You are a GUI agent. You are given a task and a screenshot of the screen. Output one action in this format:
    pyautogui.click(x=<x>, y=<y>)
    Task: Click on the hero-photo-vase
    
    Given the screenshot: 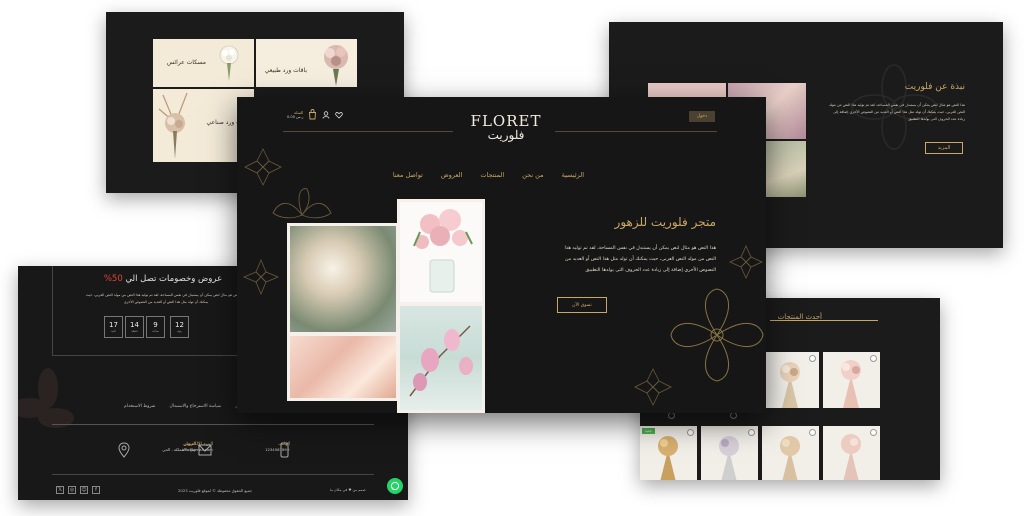 What is the action you would take?
    pyautogui.click(x=441, y=252)
    